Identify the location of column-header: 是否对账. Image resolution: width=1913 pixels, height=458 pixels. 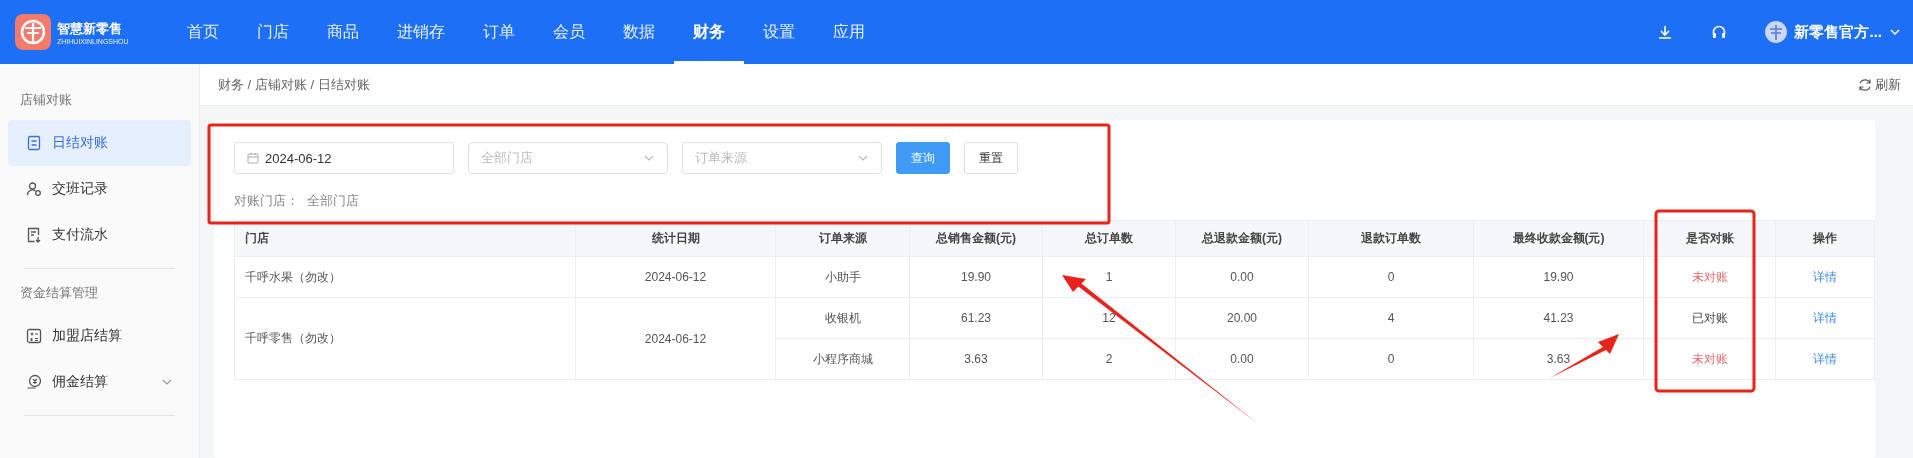
(1709, 238).